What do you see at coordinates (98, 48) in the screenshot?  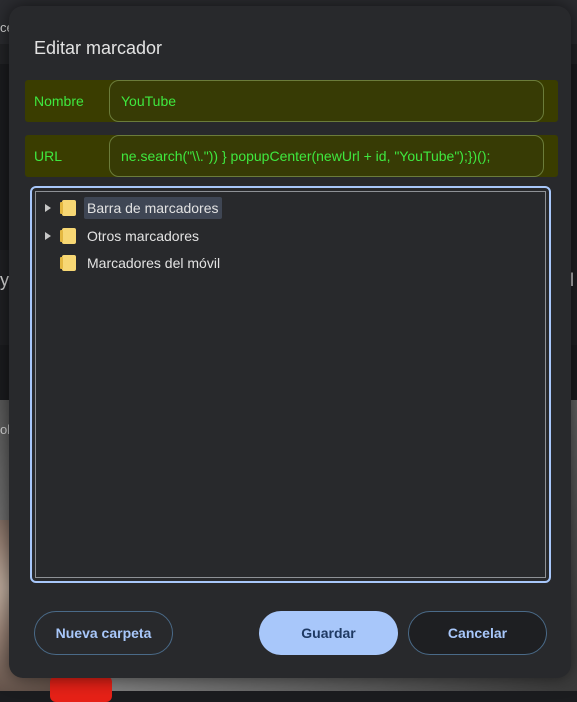 I see `dialog-title: Editar marcador` at bounding box center [98, 48].